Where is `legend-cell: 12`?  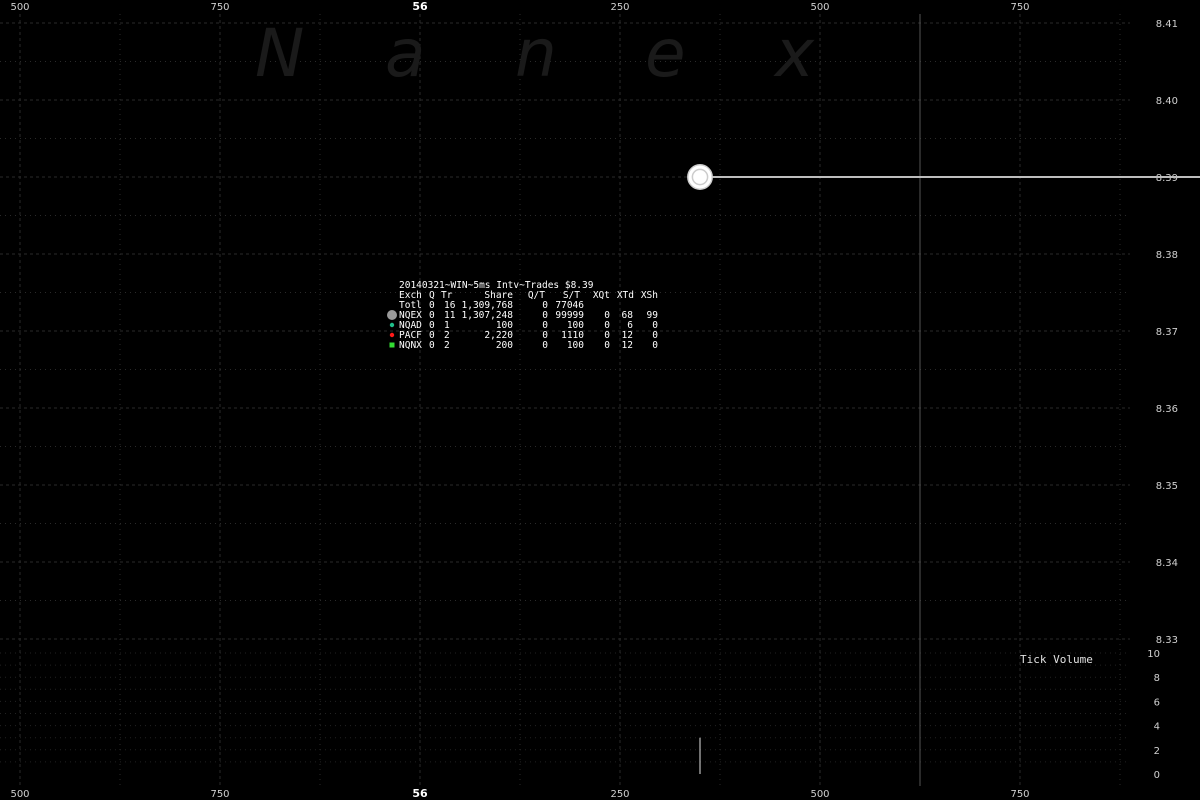 legend-cell: 12 is located at coordinates (627, 345).